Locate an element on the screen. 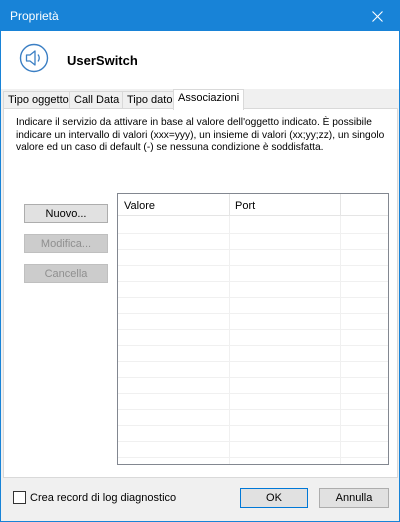 This screenshot has width=400, height=522. list-header: Valore Port is located at coordinates (253, 205).